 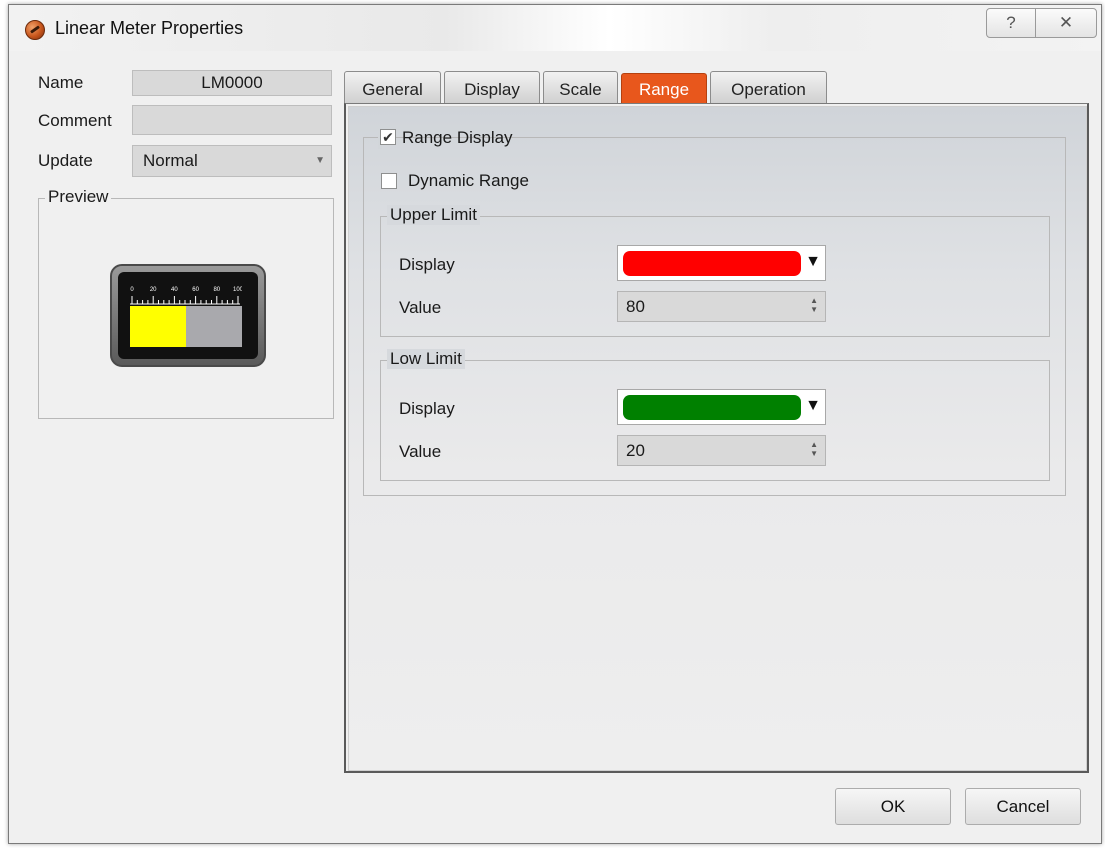 What do you see at coordinates (712, 407) in the screenshot?
I see `low-color-swatch` at bounding box center [712, 407].